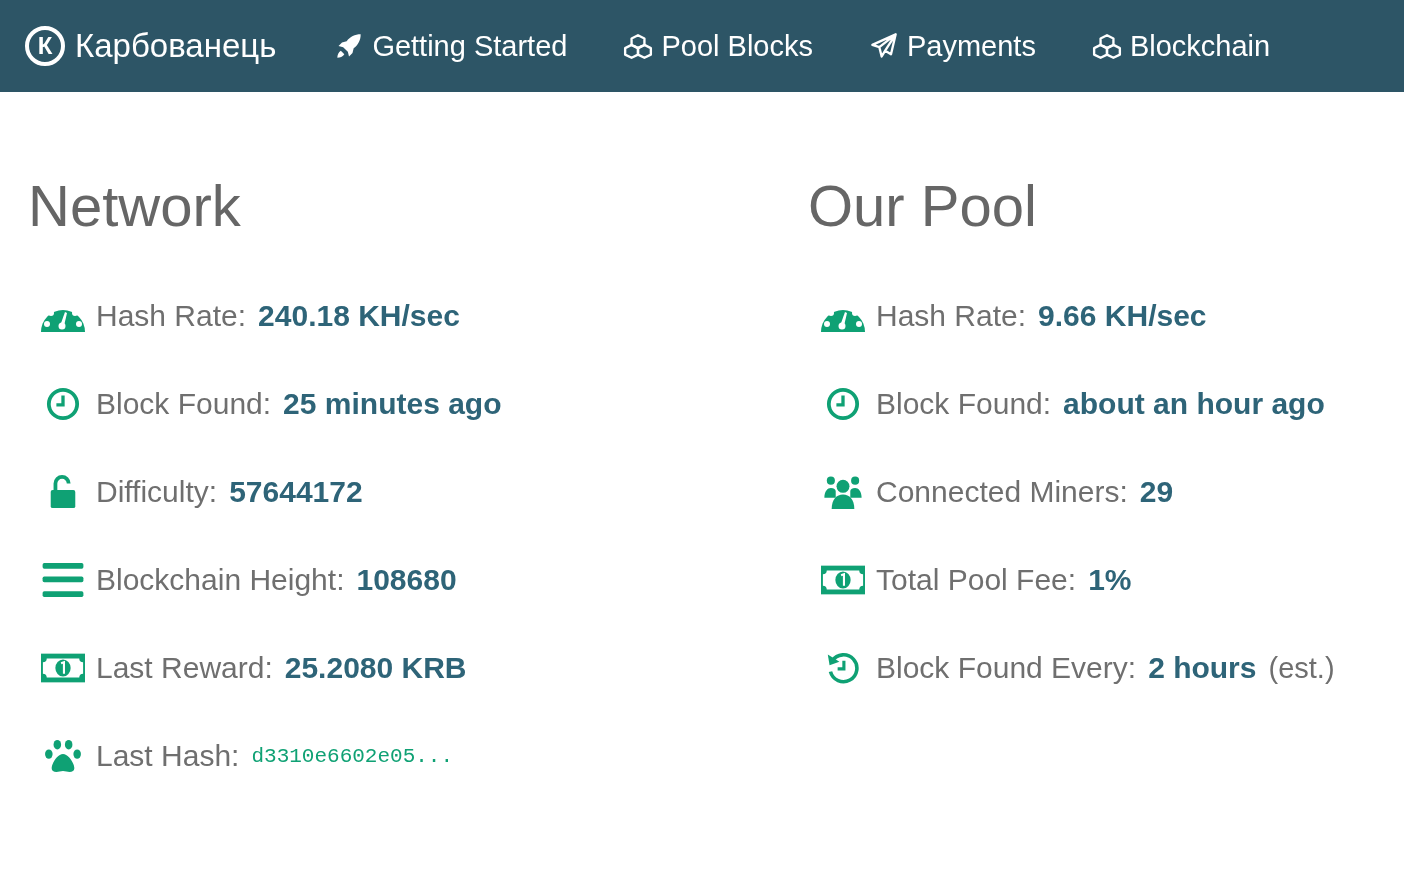  Describe the element at coordinates (843, 492) in the screenshot. I see `users-icon` at that location.